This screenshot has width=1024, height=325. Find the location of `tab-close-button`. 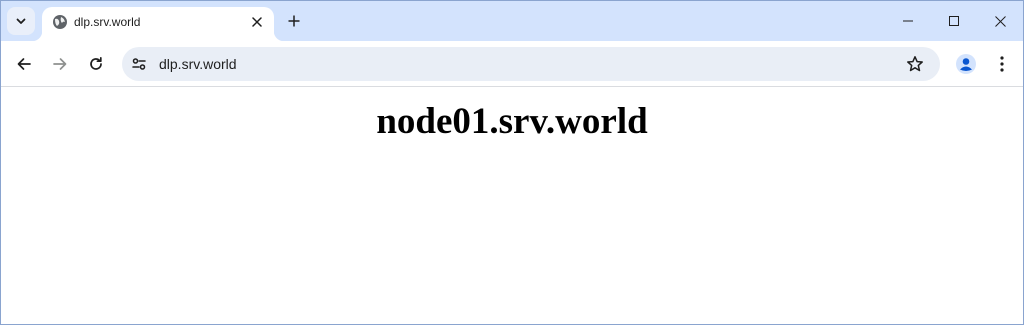

tab-close-button is located at coordinates (257, 22).